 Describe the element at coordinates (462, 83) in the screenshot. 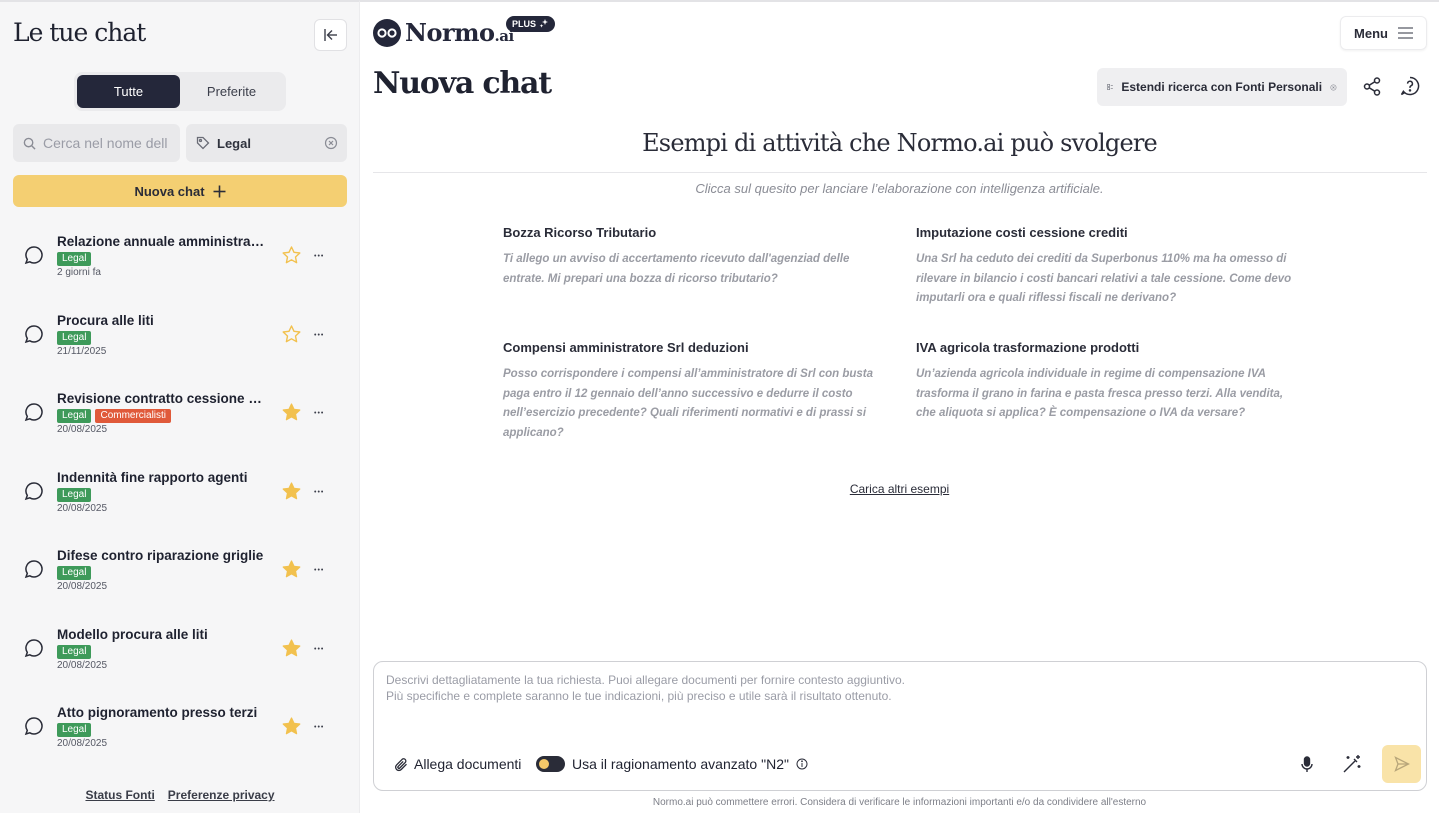

I see `page-title: Nuova chat` at that location.